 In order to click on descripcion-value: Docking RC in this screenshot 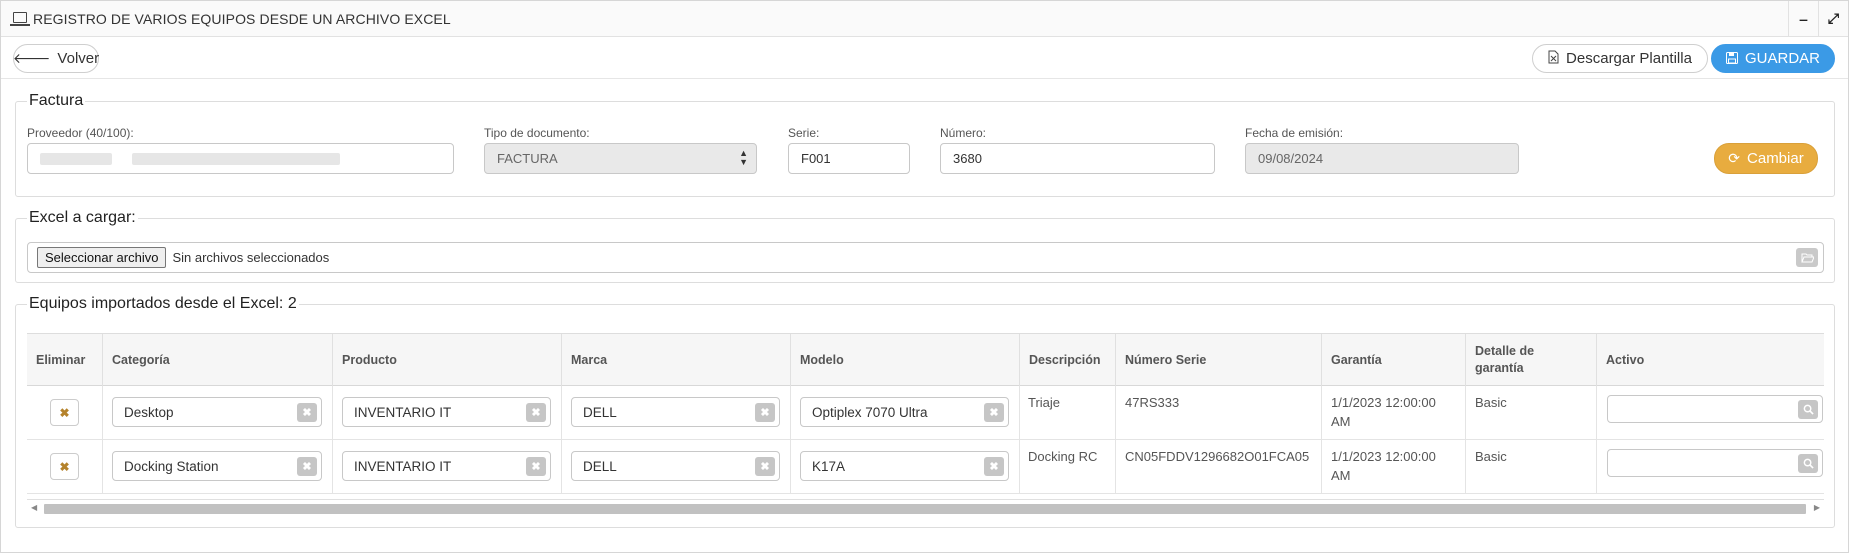, I will do `click(1063, 456)`.